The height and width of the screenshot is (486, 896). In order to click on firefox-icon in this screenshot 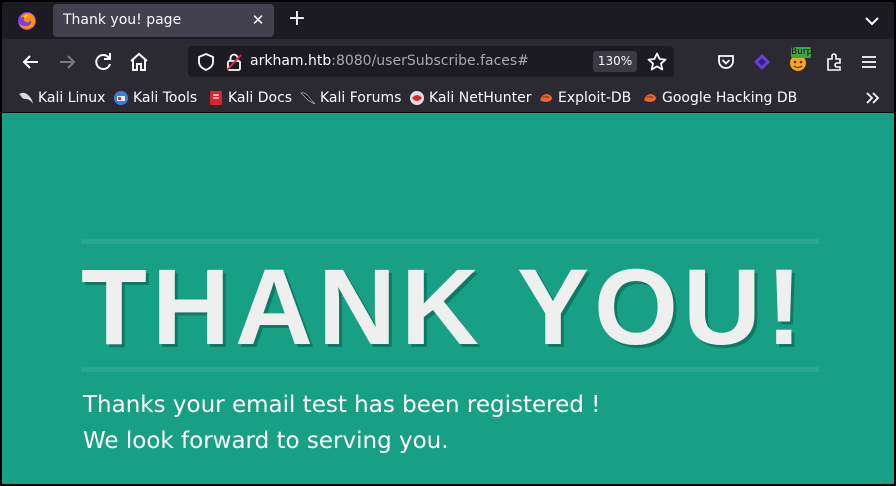, I will do `click(27, 21)`.